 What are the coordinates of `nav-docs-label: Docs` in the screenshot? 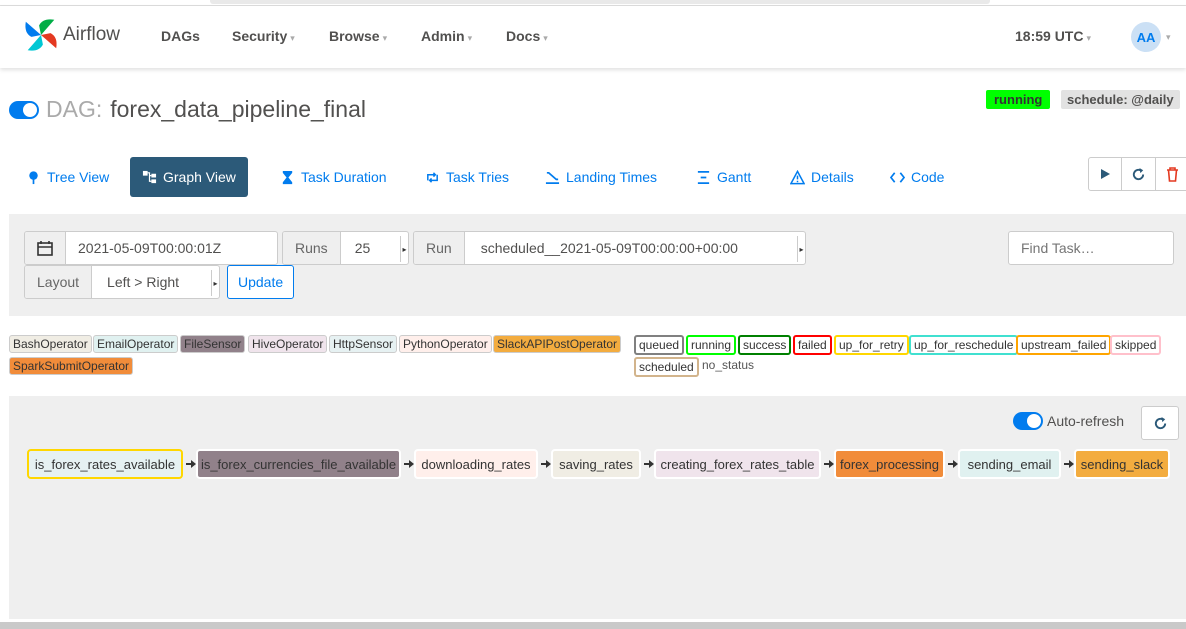 It's located at (523, 36).